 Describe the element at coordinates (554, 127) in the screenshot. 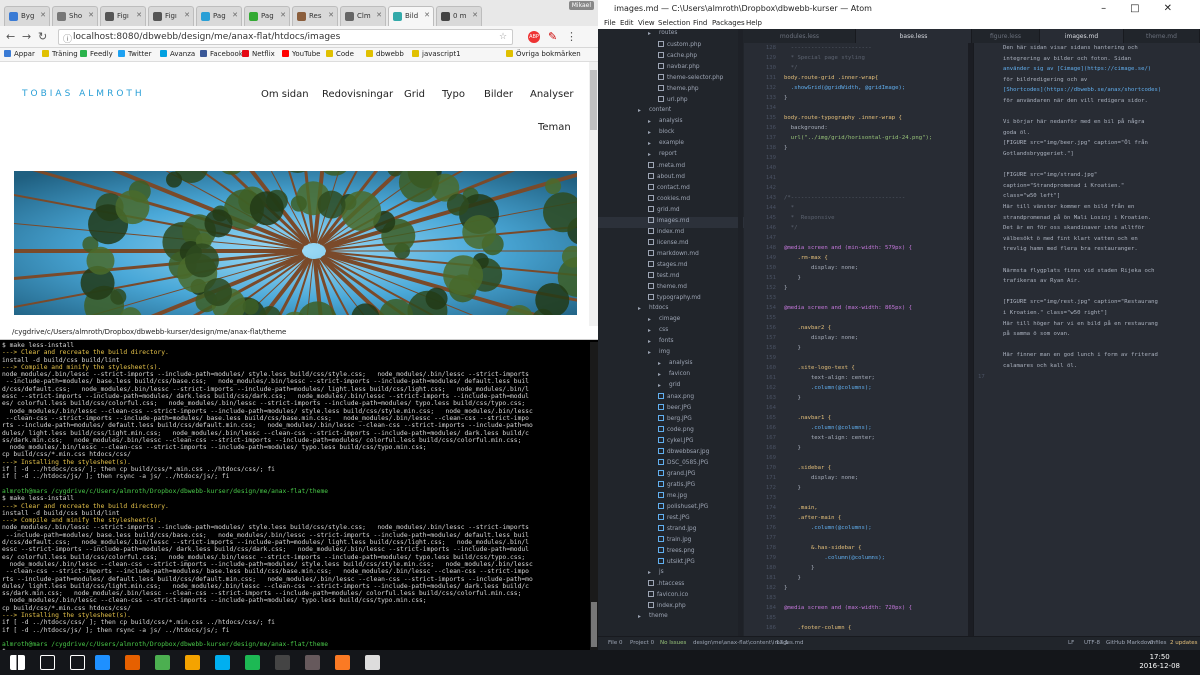

I see `menu-teman: Teman` at that location.